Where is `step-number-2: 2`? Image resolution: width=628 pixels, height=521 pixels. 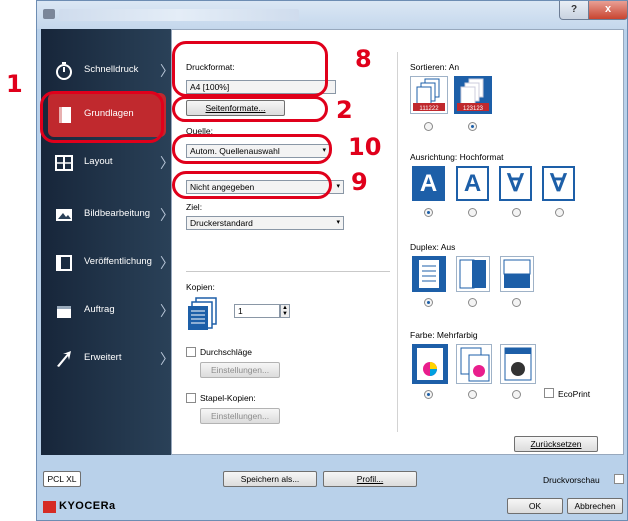 step-number-2: 2 is located at coordinates (344, 110).